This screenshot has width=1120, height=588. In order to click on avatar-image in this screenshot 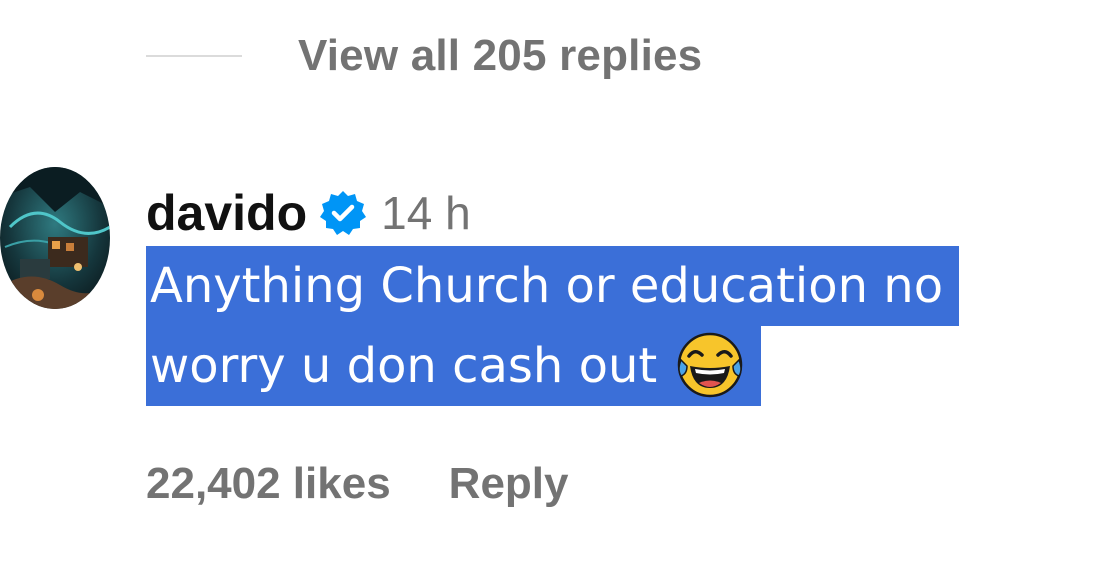, I will do `click(55, 238)`.